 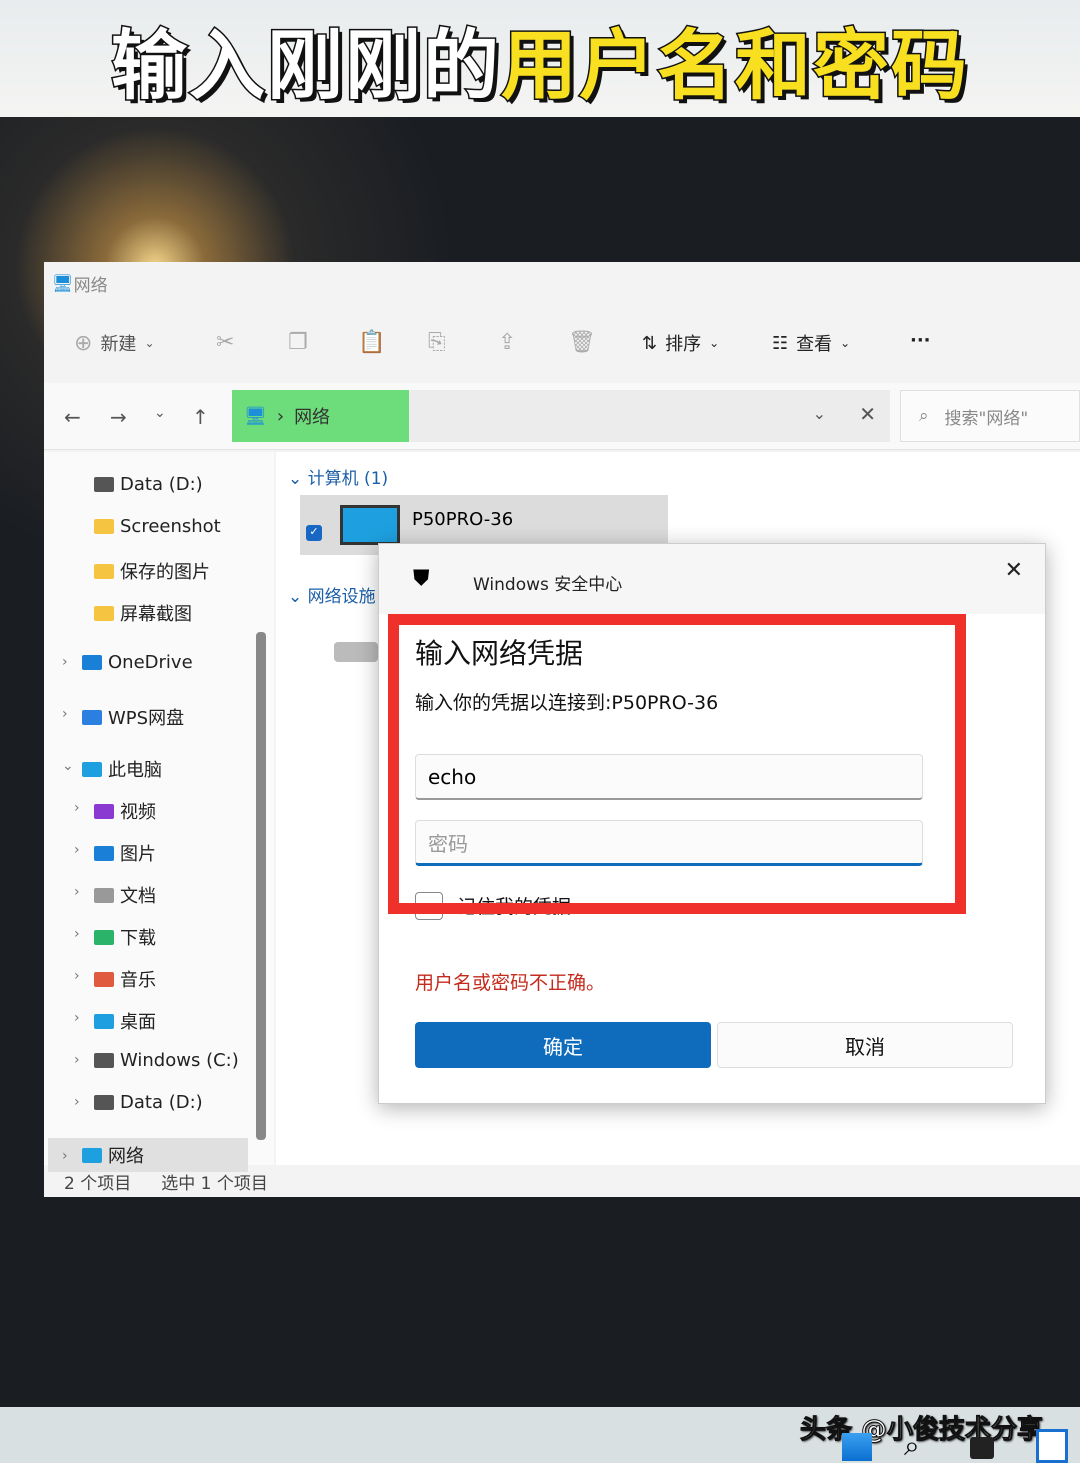 What do you see at coordinates (225, 342) in the screenshot?
I see `cut-icon: ✂` at bounding box center [225, 342].